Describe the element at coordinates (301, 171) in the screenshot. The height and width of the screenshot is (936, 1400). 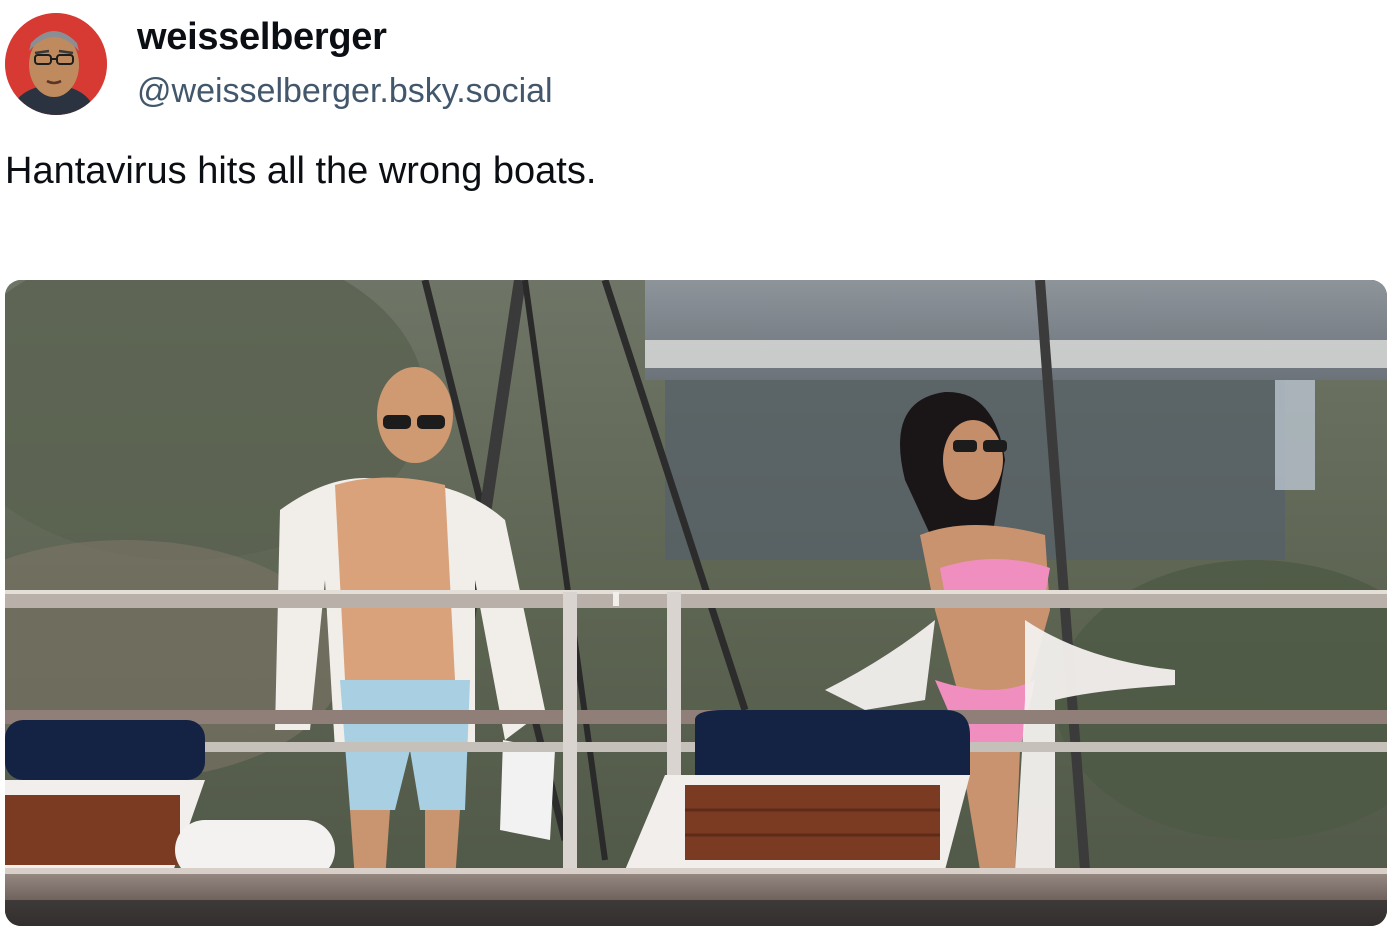
I see `post-text: Hantavirus hits all the wrong boats.` at that location.